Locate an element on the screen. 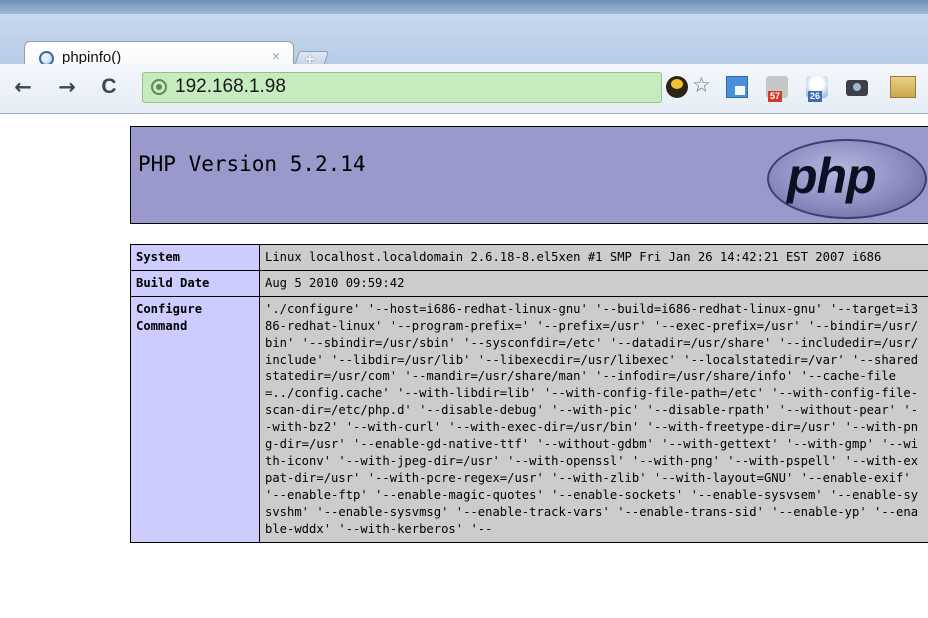  back-button: ← is located at coordinates (23, 87).